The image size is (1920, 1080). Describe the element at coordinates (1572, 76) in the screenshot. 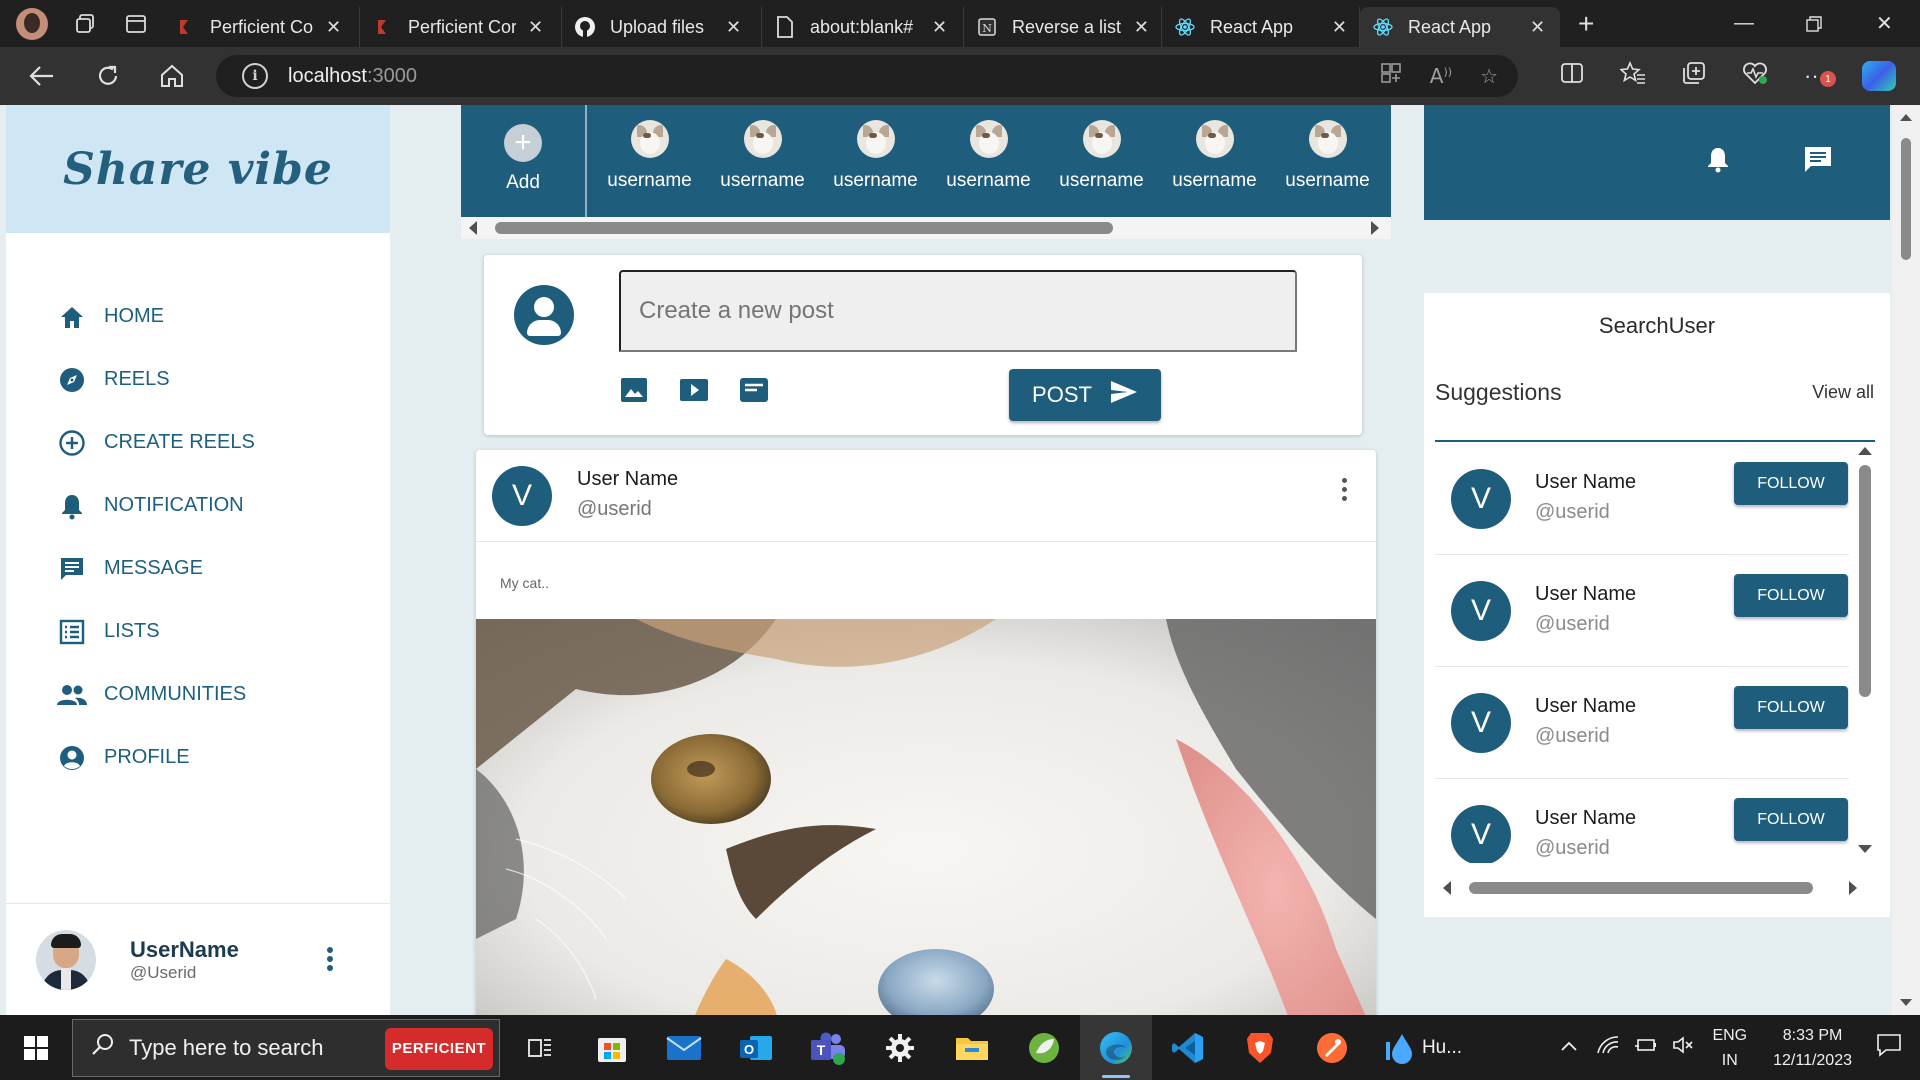

I see `split-screen-icon` at that location.